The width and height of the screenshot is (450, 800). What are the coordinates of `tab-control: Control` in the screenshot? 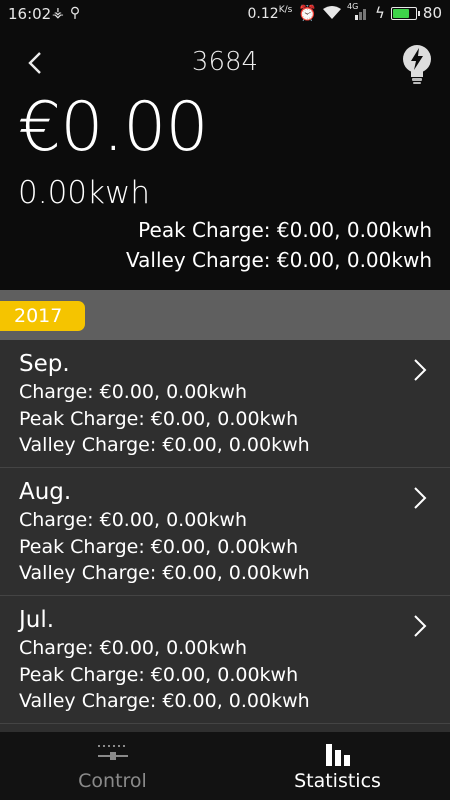 It's located at (112, 766).